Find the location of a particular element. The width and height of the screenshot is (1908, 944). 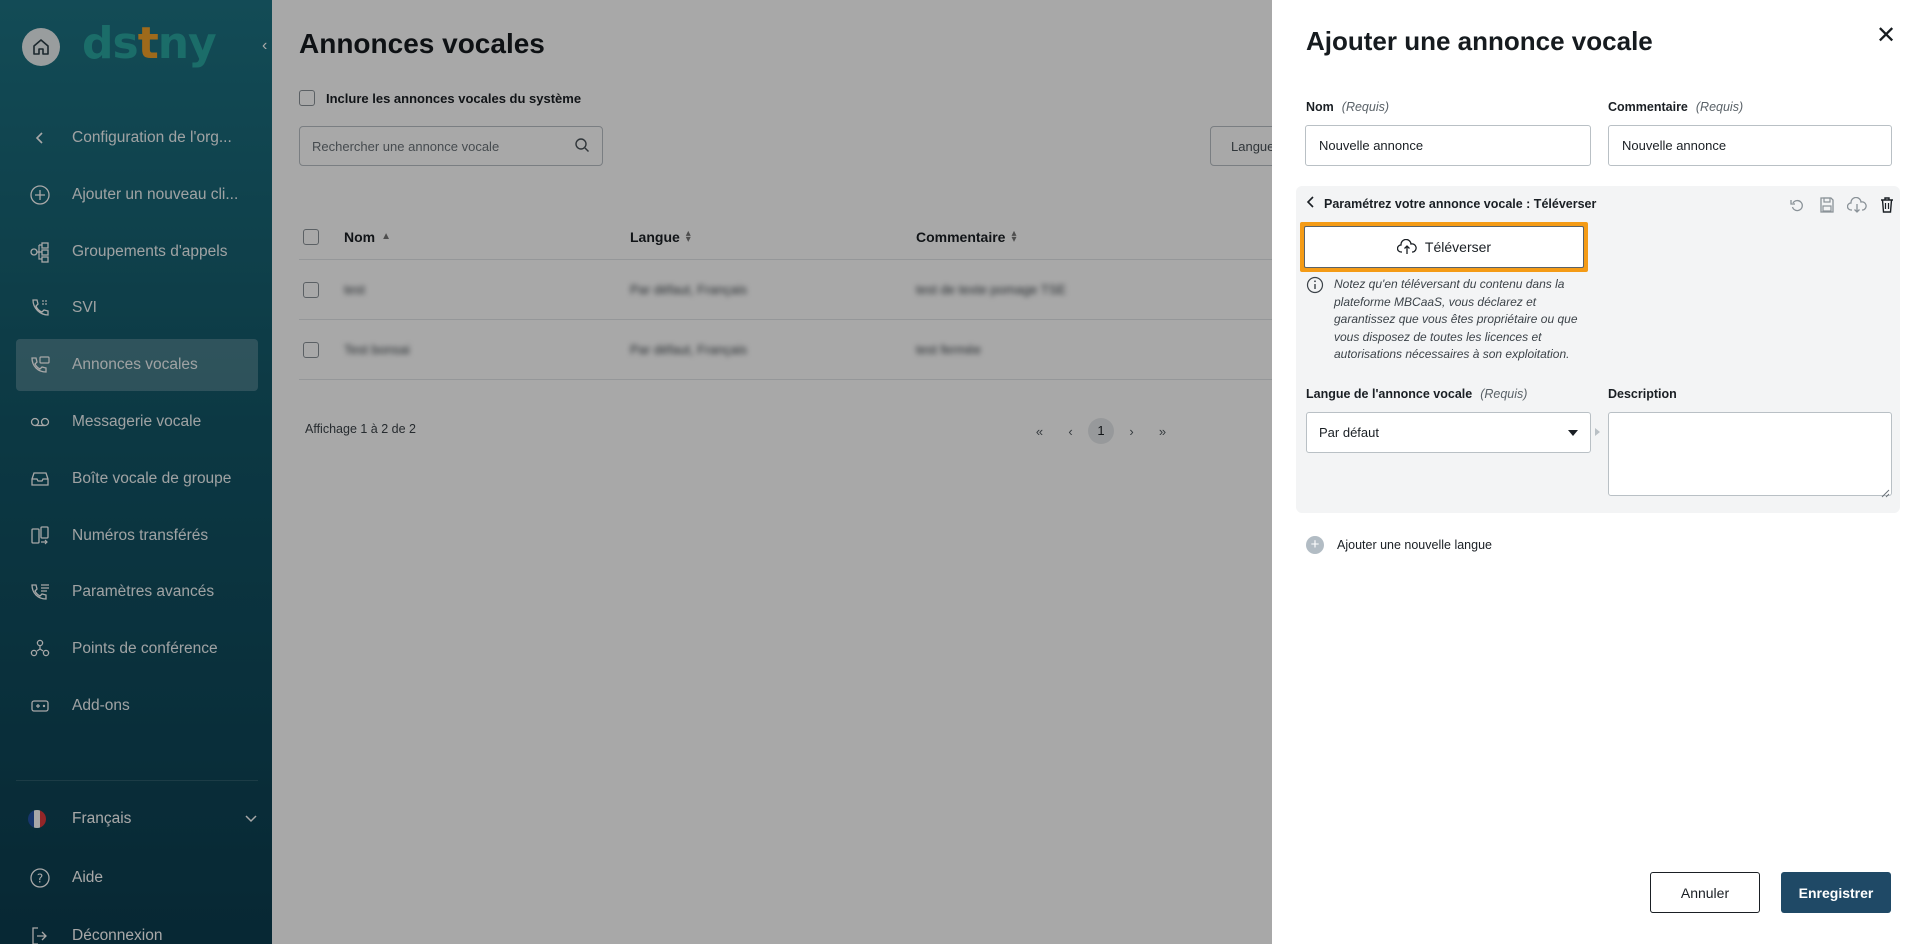

language-label-text: Langue de l'annonce vocale is located at coordinates (1389, 394).